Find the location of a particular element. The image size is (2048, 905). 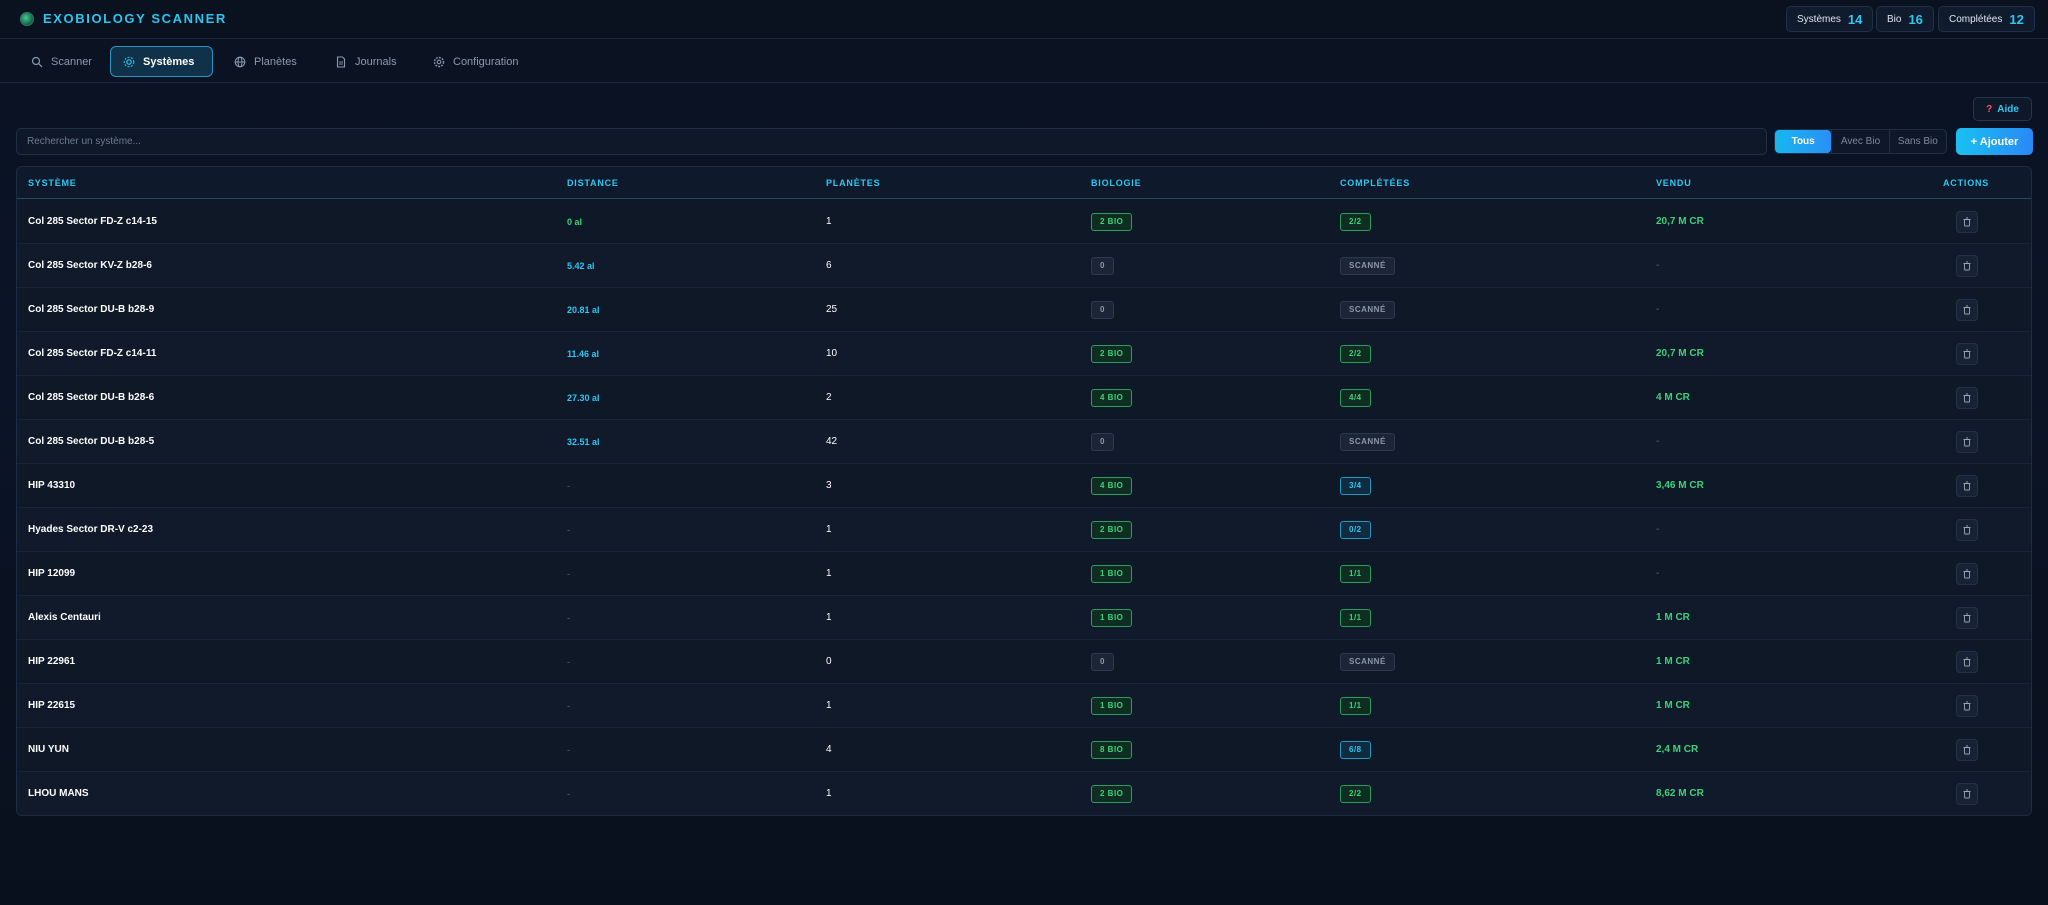

app-title: EXOBIOLOGY SCANNER is located at coordinates (135, 18).